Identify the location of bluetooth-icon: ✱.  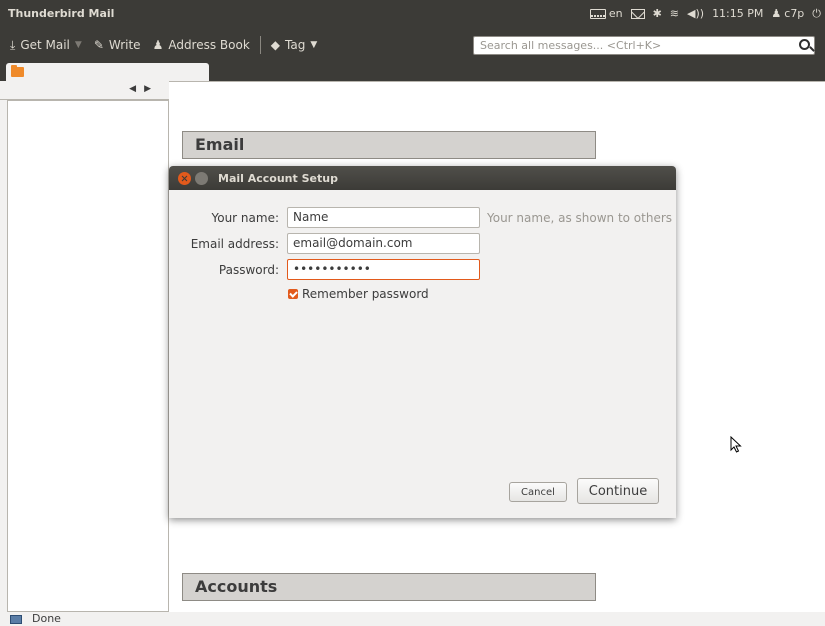
(657, 13).